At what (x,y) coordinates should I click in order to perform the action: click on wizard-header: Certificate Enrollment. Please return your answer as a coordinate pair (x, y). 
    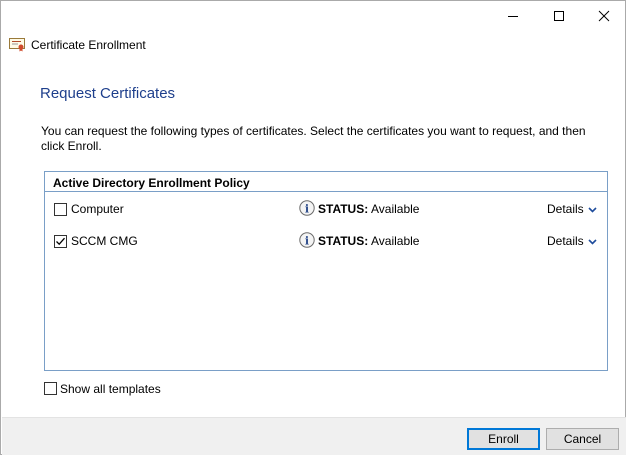
    Looking at the image, I should click on (77, 45).